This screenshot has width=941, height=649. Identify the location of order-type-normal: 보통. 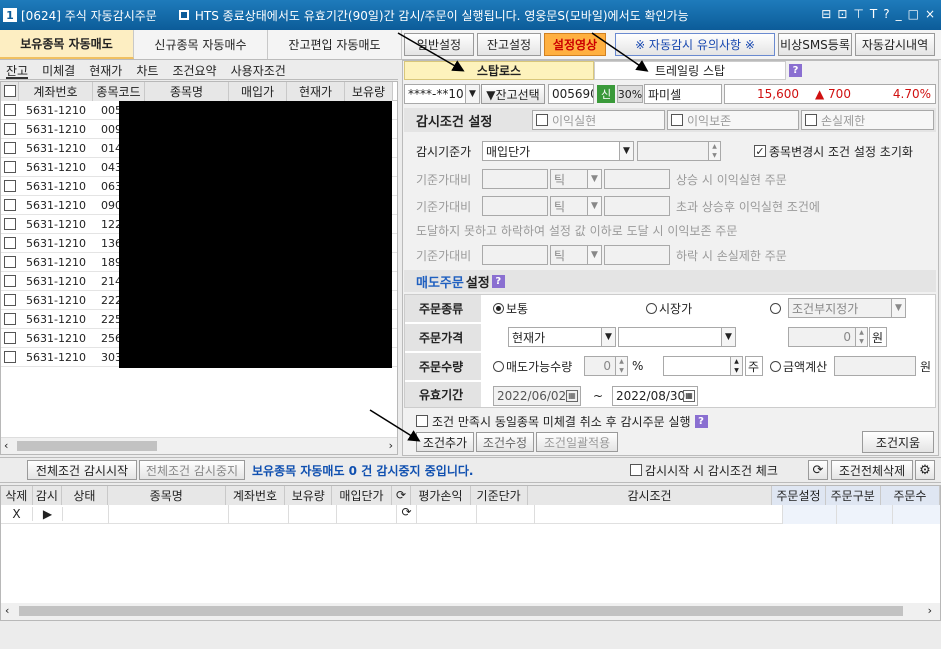
(510, 308).